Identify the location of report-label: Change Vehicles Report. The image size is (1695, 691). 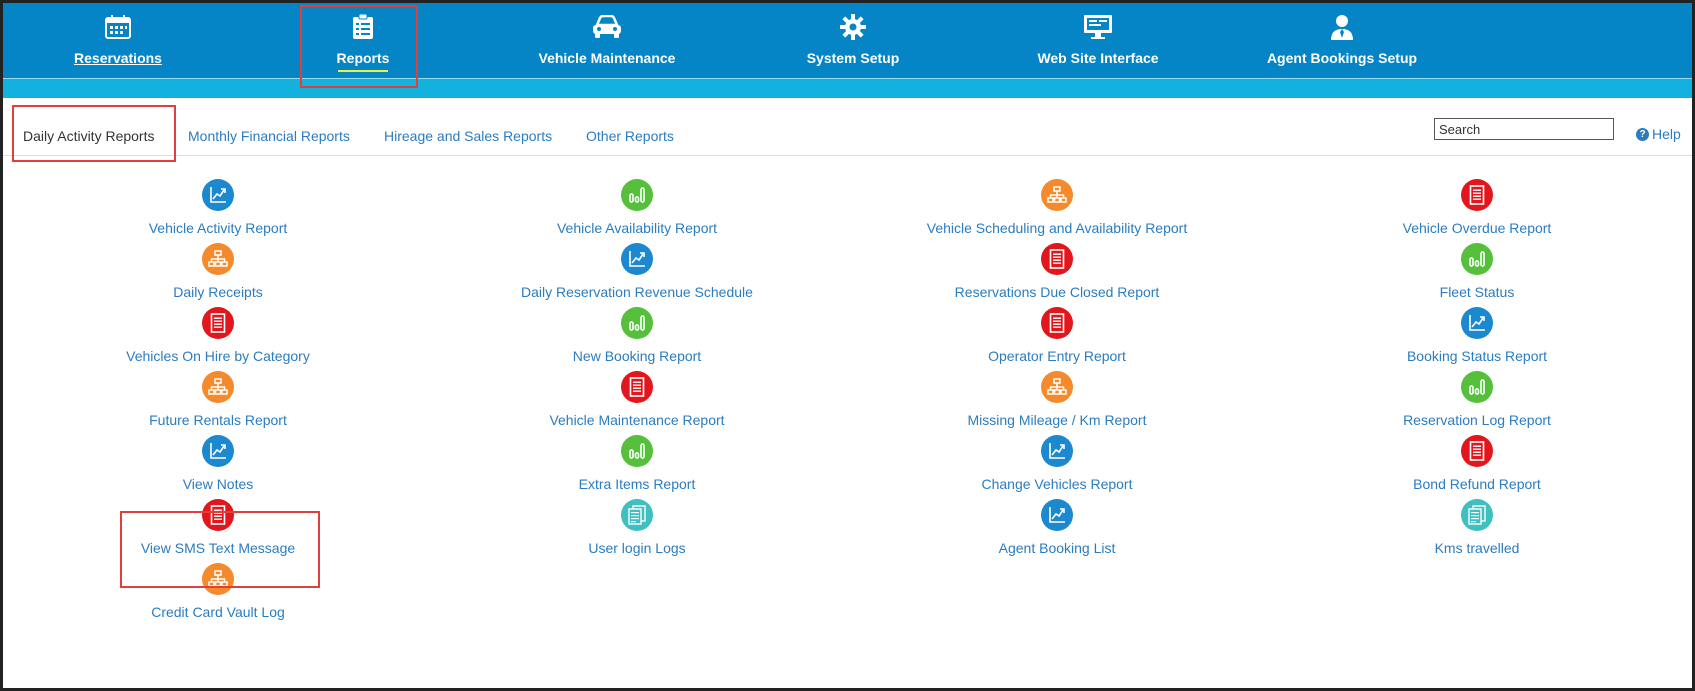
(1057, 484).